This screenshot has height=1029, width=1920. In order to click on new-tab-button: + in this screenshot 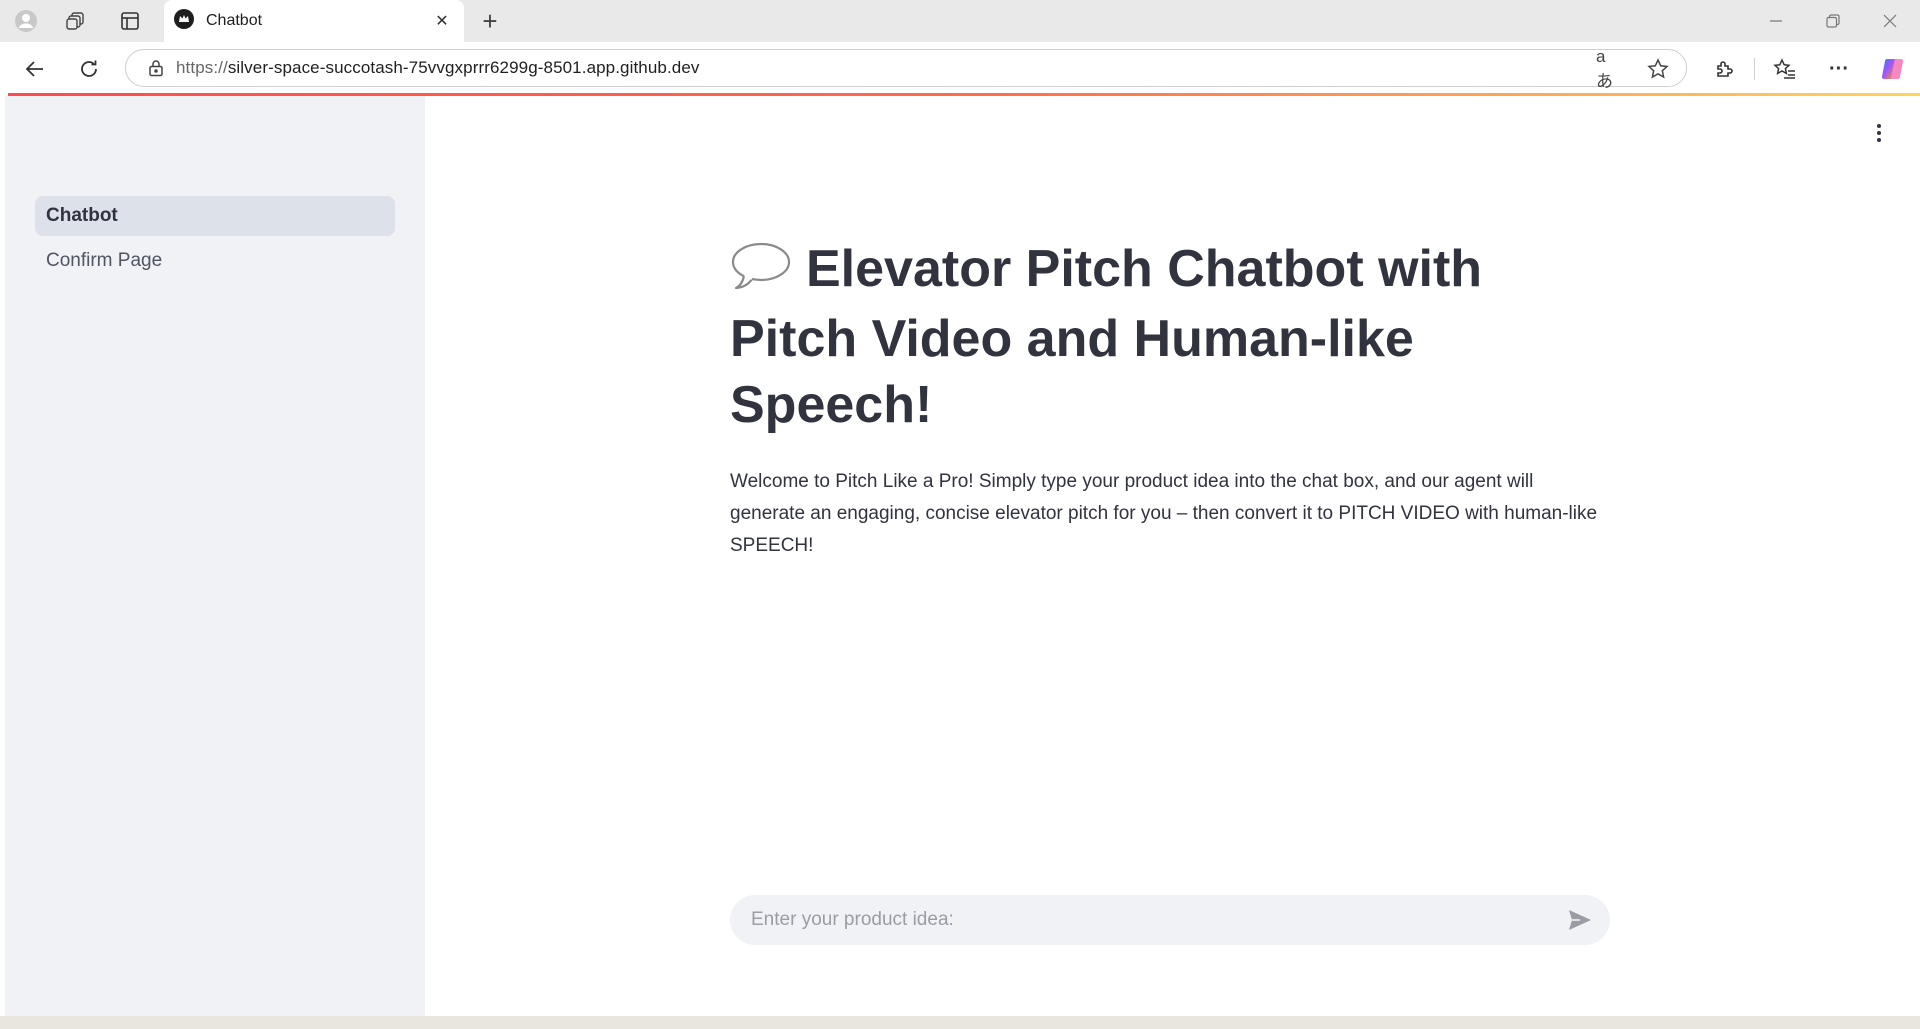, I will do `click(490, 21)`.